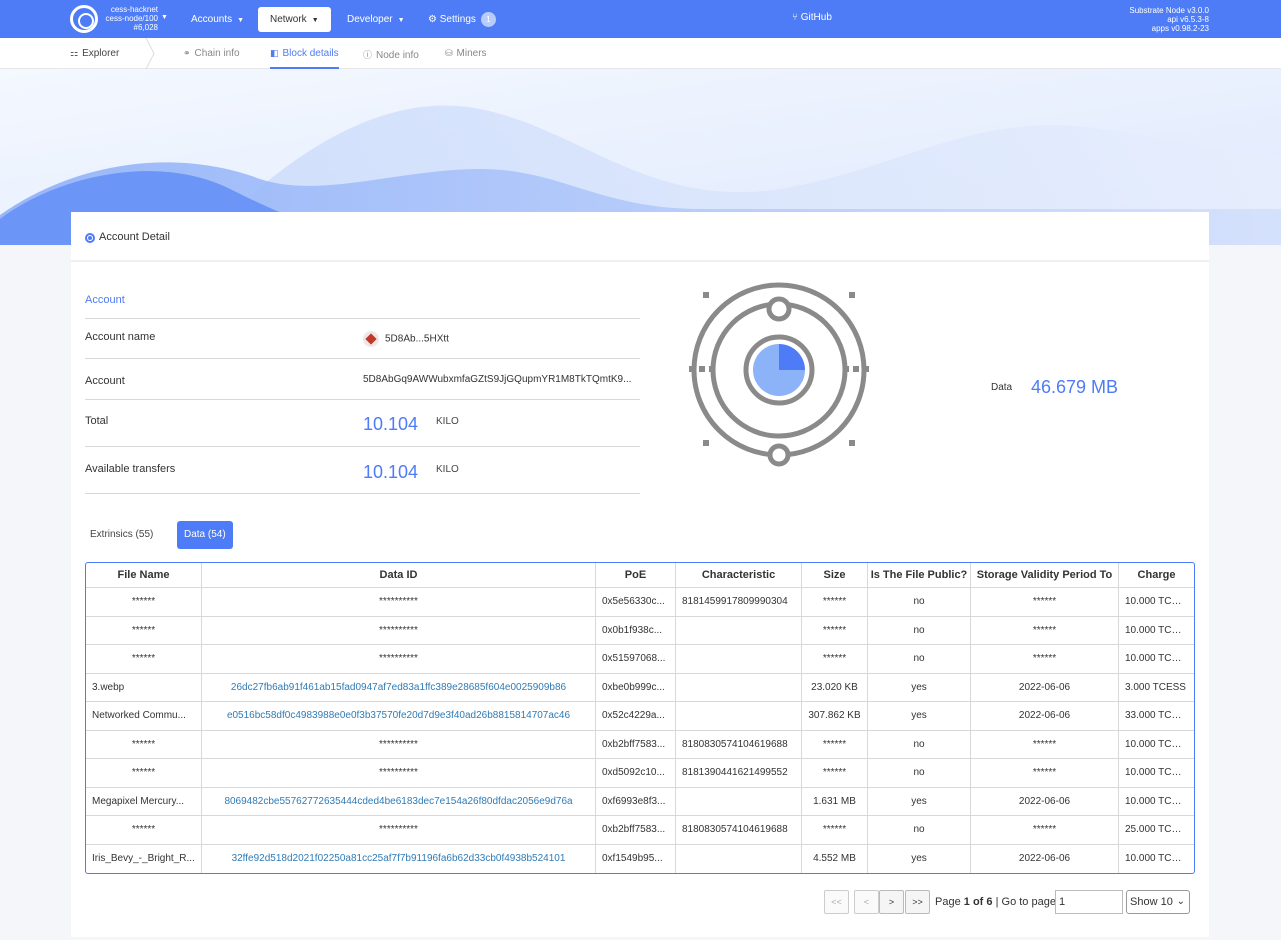 The height and width of the screenshot is (940, 1281). What do you see at coordinates (406, 339) in the screenshot?
I see `account-name-value: 5D8Ab...5HXtt` at bounding box center [406, 339].